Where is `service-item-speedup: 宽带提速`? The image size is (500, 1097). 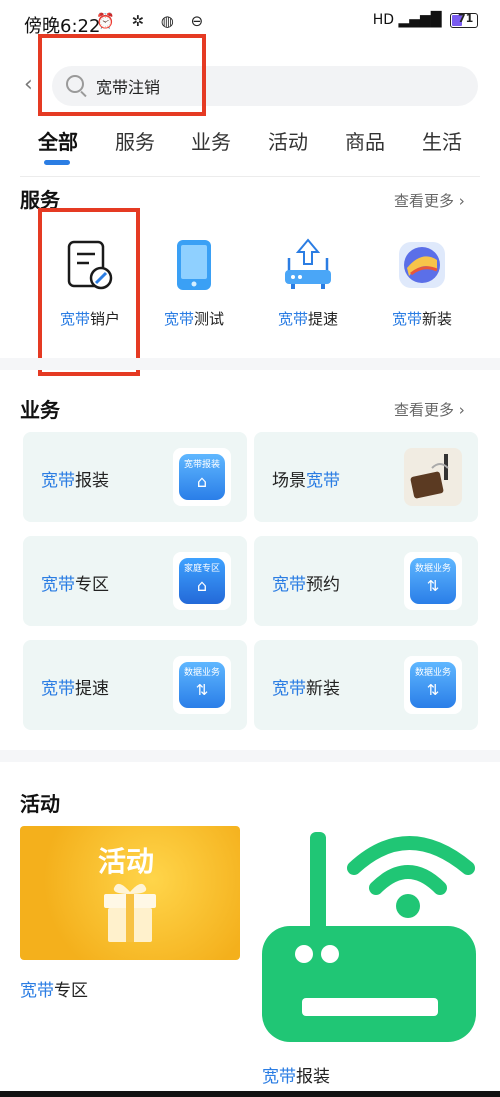
service-item-speedup: 宽带提速 is located at coordinates (308, 288).